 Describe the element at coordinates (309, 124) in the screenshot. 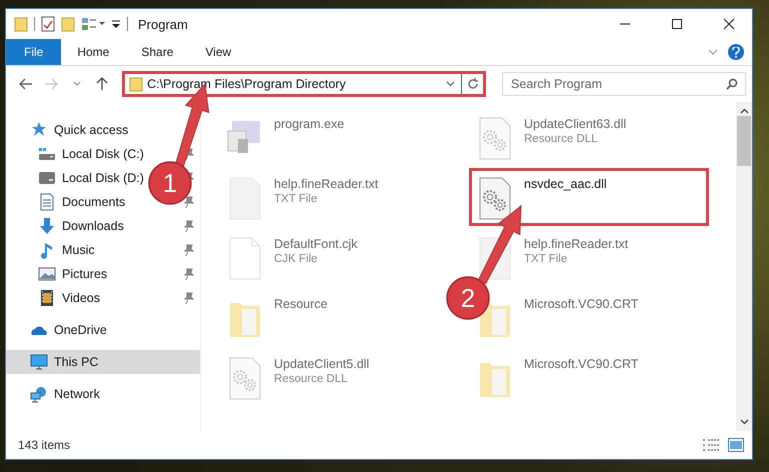

I see `file-name: program.exe` at that location.